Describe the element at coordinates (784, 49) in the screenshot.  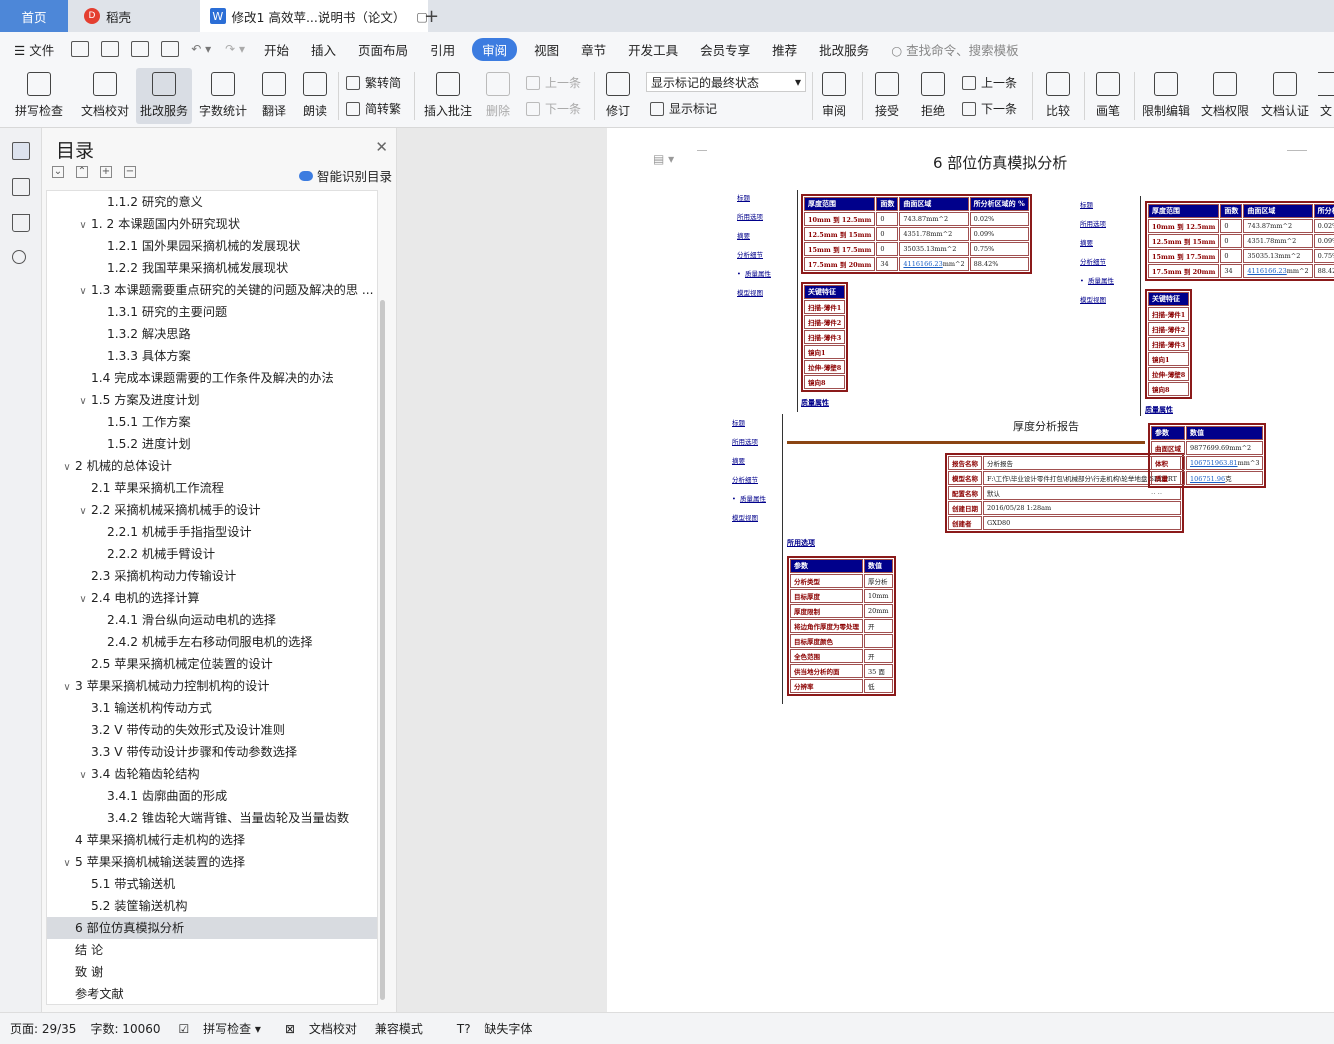
I see `menu-recommend: 推荐` at that location.